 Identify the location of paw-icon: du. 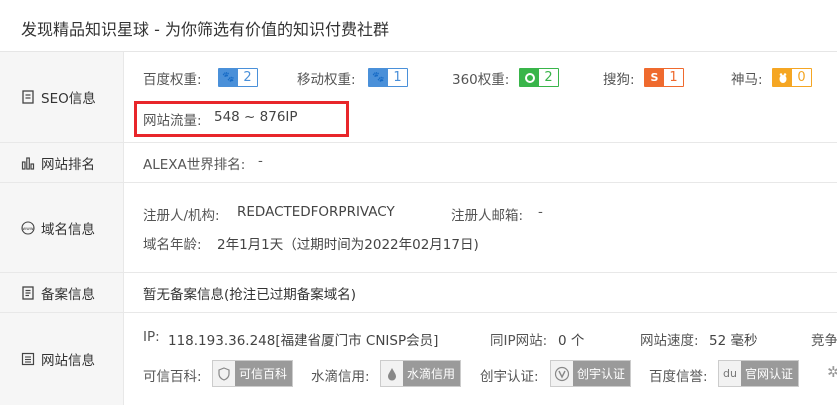
(730, 373).